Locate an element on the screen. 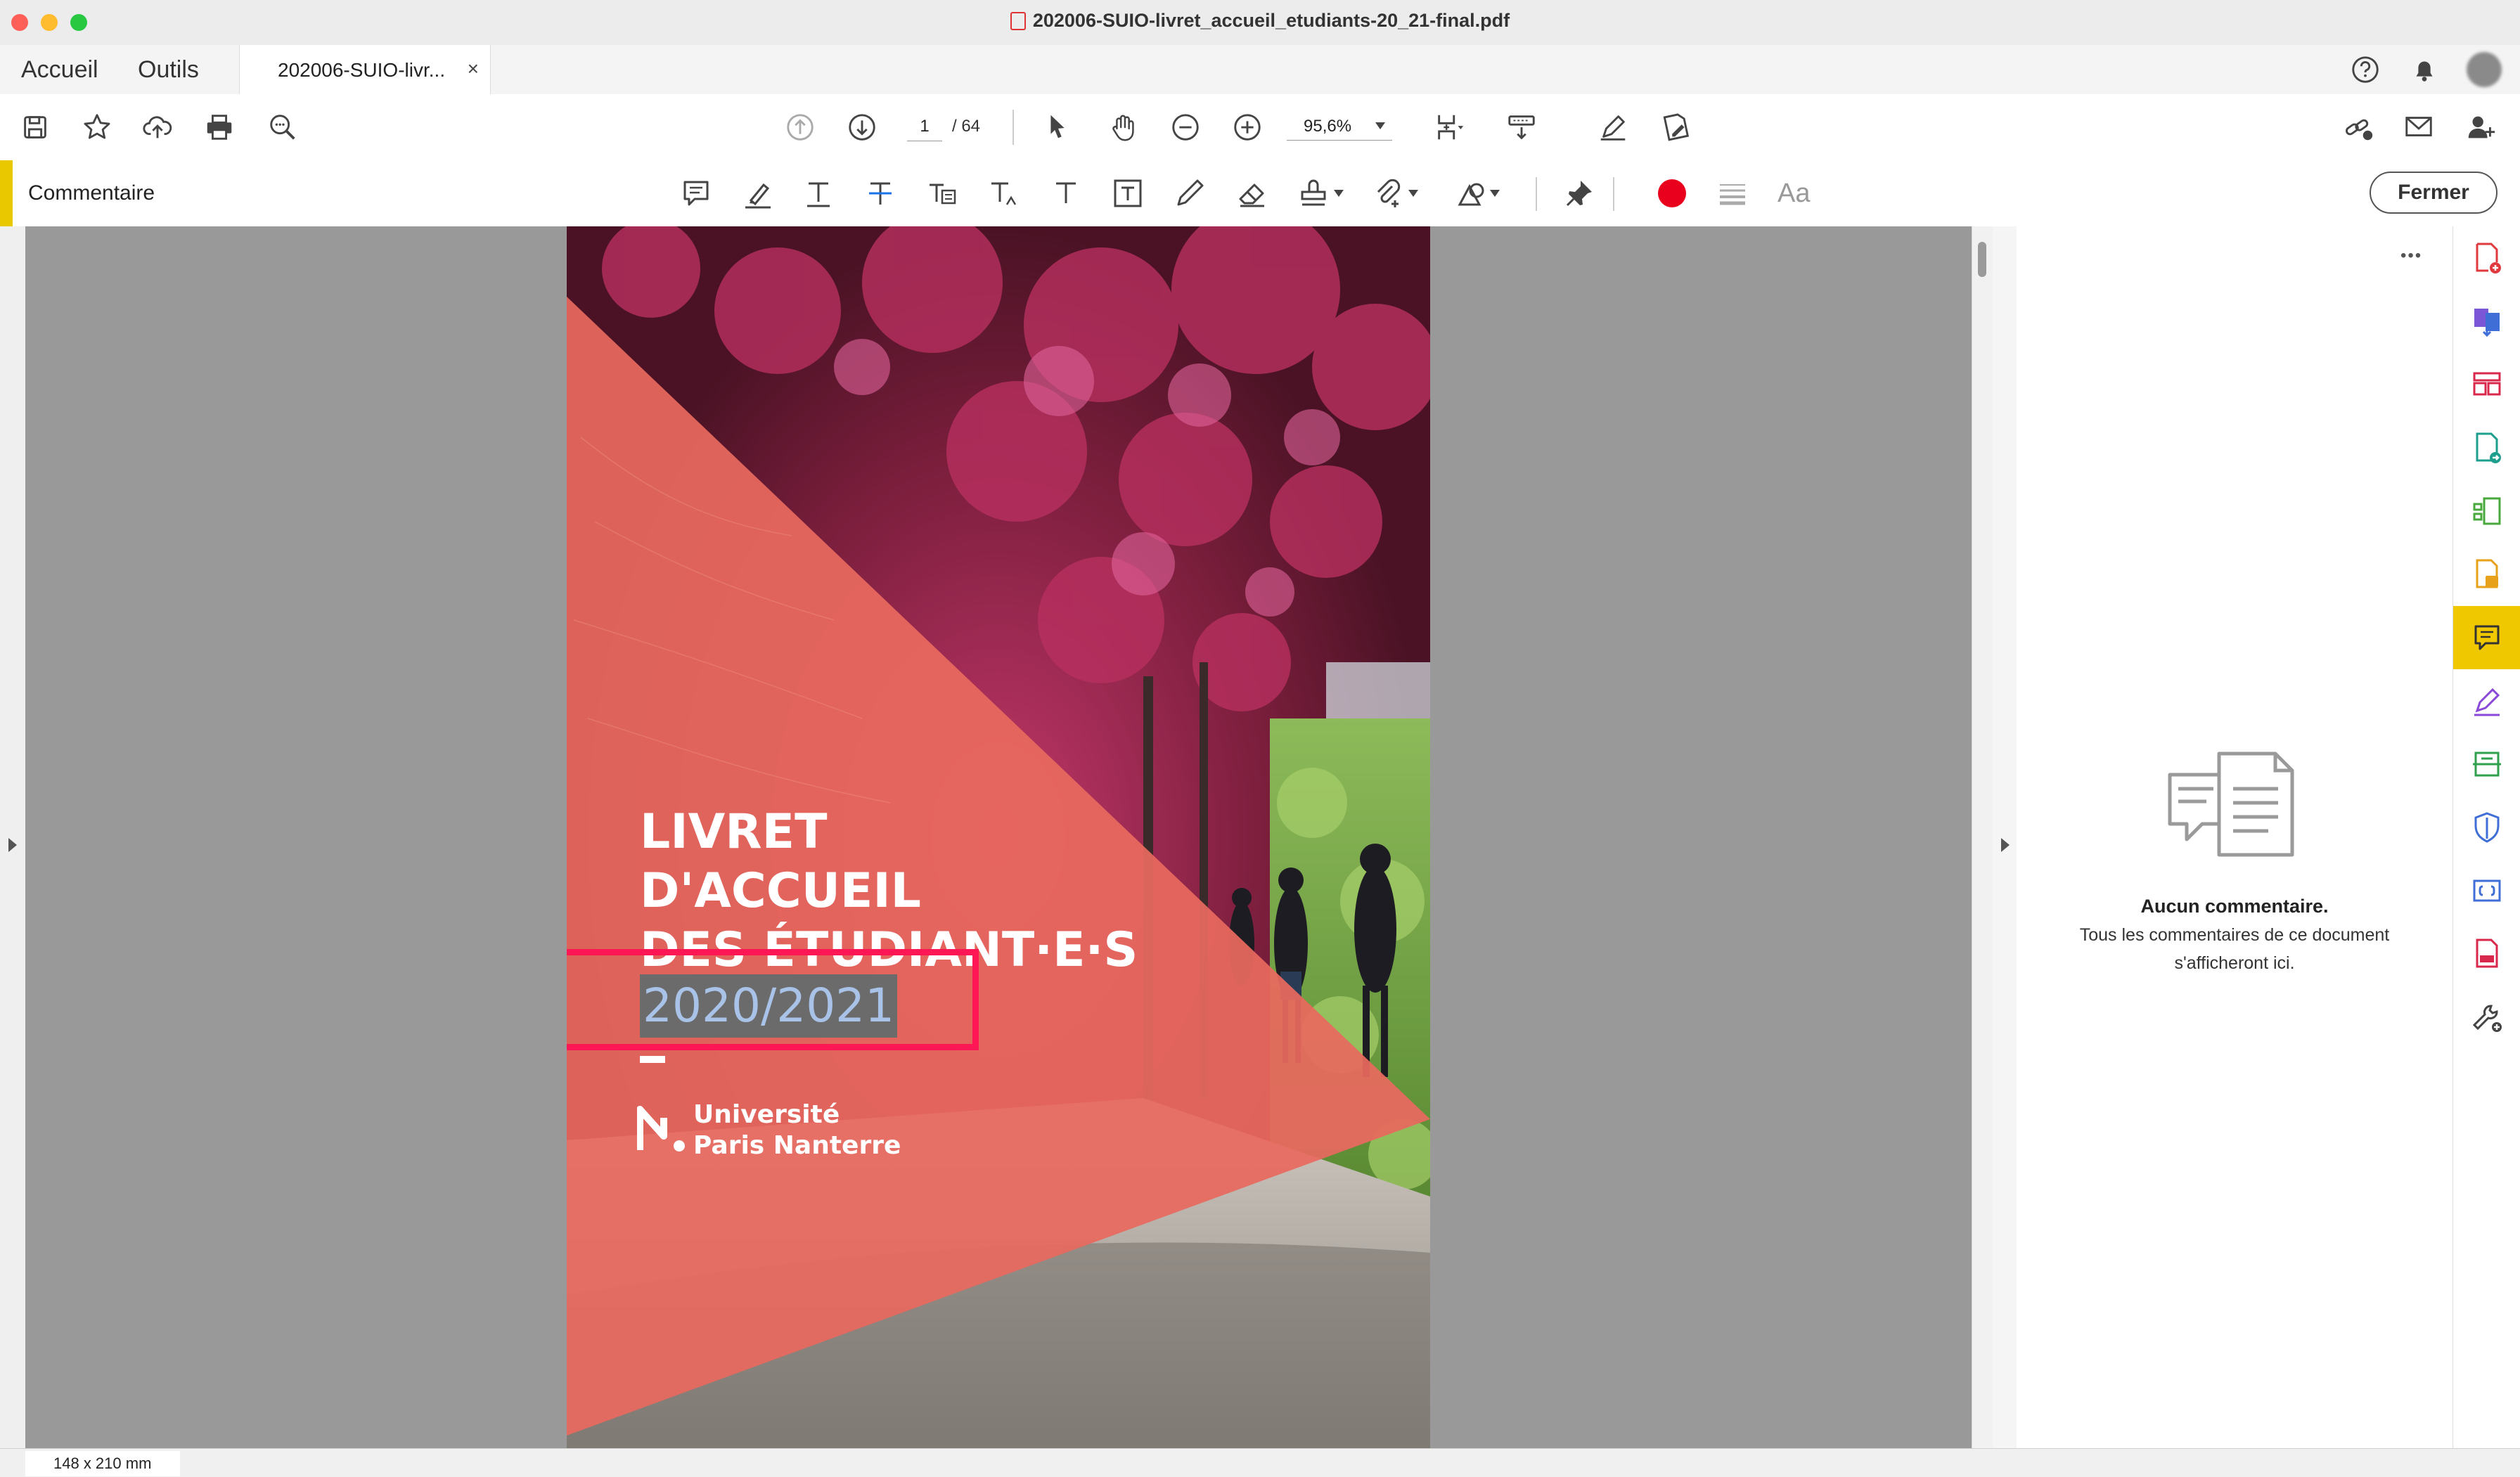  tab-tools: Outils is located at coordinates (168, 70).